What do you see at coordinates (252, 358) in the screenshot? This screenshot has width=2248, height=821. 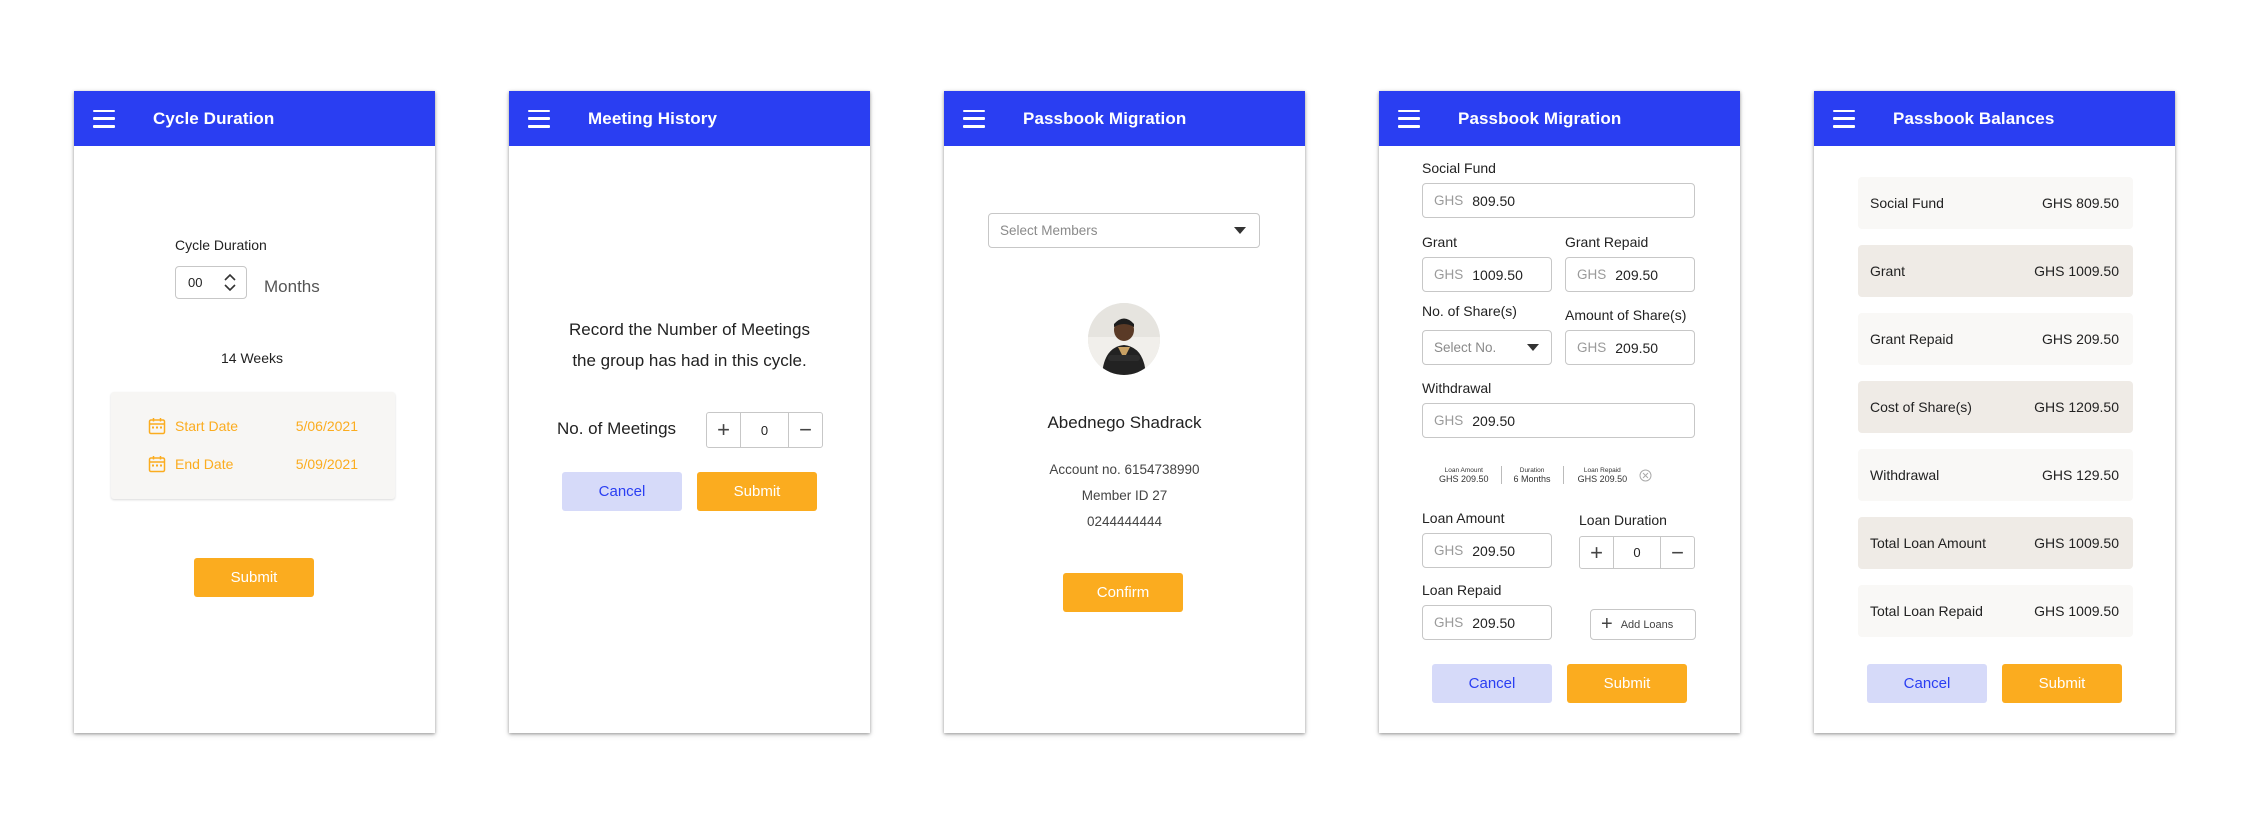 I see `weeks-text: 14 Weeks` at bounding box center [252, 358].